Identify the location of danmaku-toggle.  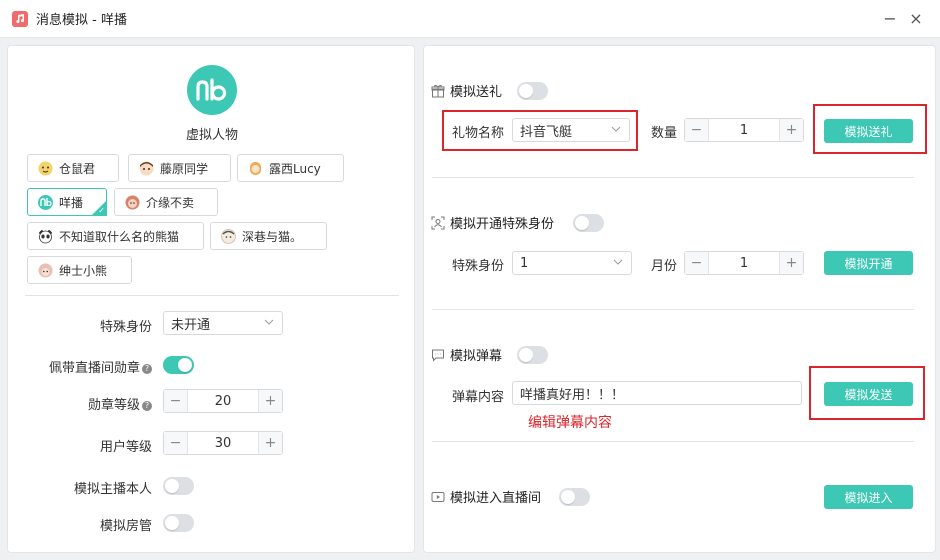
(532, 355).